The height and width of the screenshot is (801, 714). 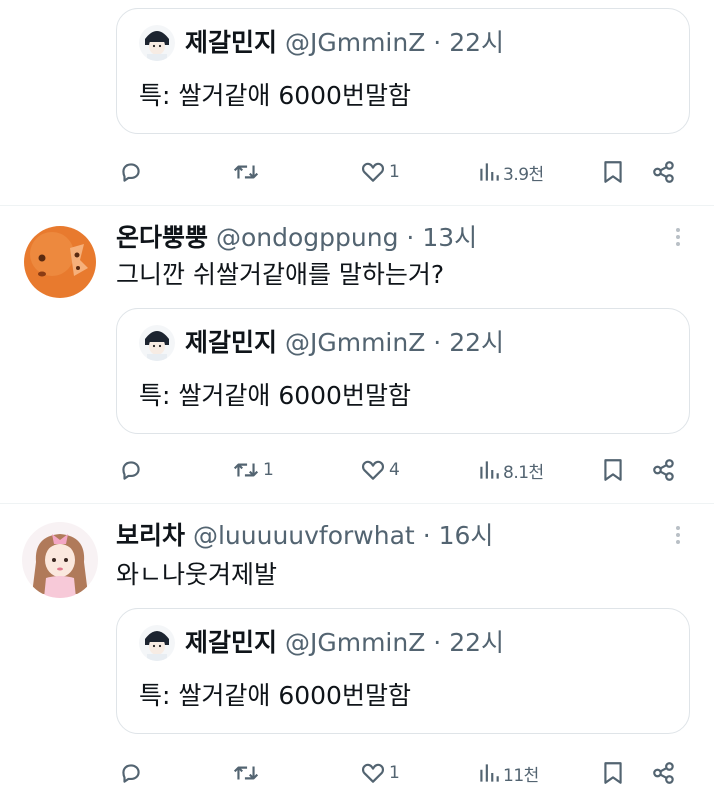 What do you see at coordinates (150, 535) in the screenshot?
I see `author-name: 보리차` at bounding box center [150, 535].